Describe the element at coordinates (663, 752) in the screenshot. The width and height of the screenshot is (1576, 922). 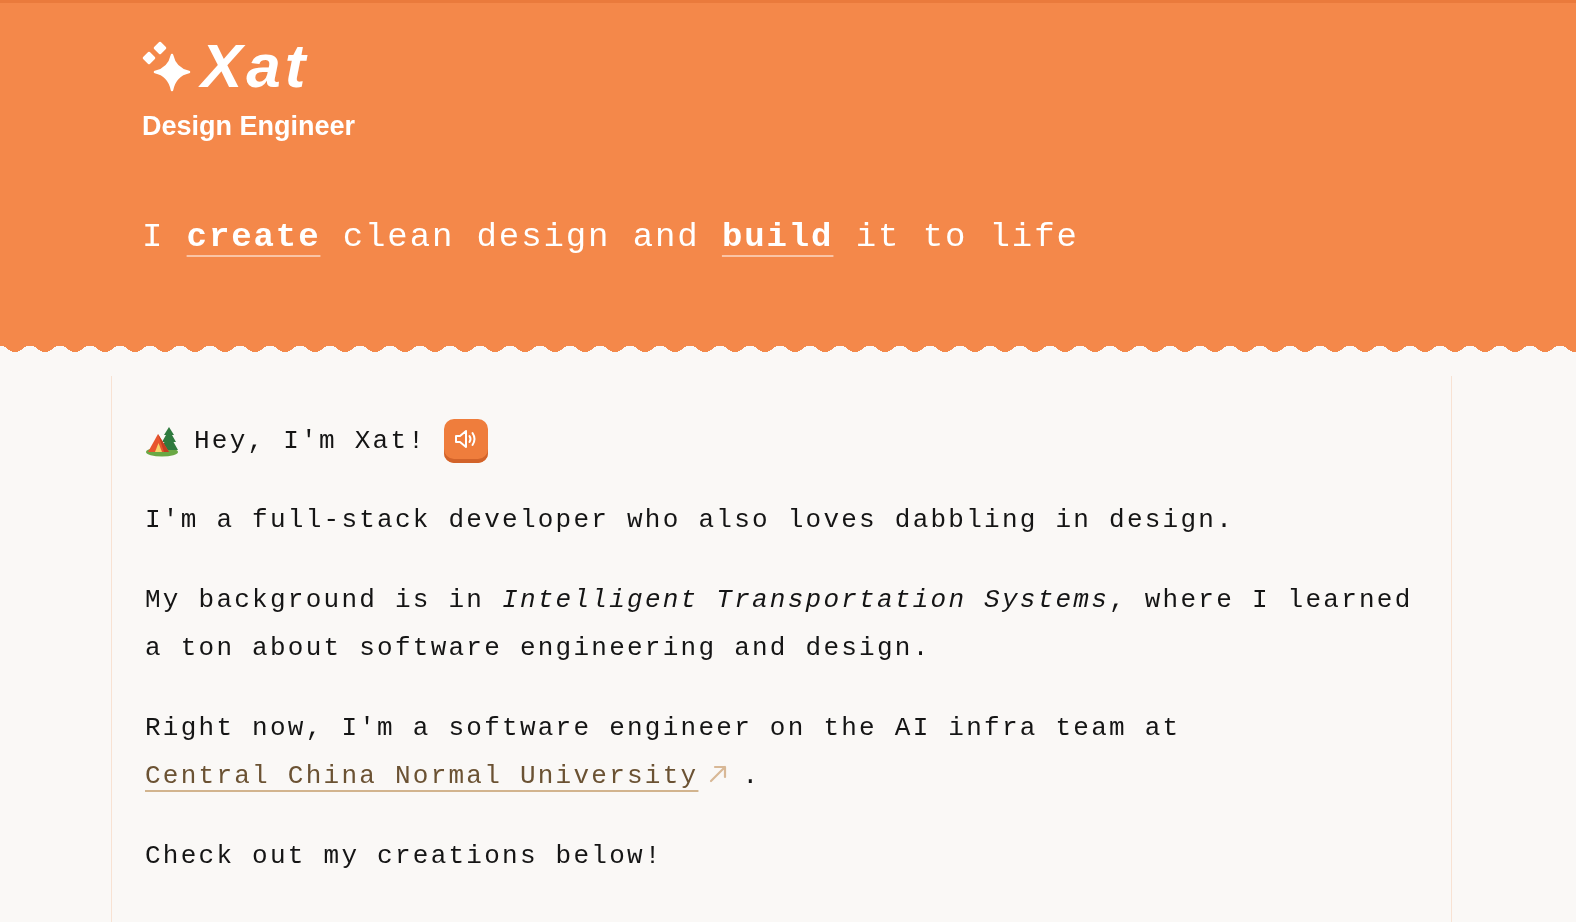
I see `paragraph: Right now, I'm a software engineer on the AI infra team at Central China Normal University .` at that location.